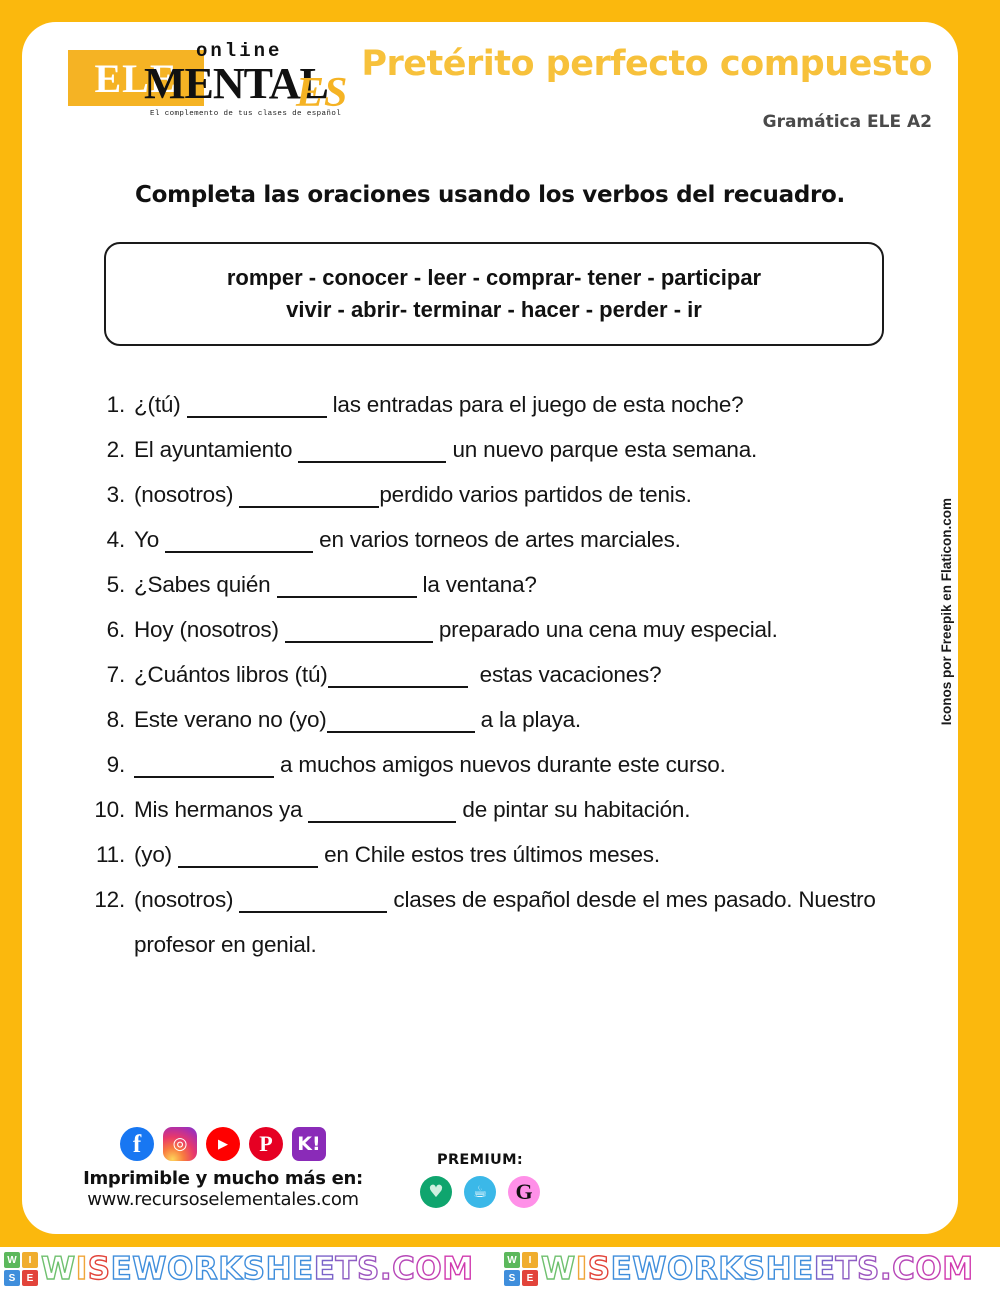  What do you see at coordinates (266, 1144) in the screenshot?
I see `pinterest-icon: P` at bounding box center [266, 1144].